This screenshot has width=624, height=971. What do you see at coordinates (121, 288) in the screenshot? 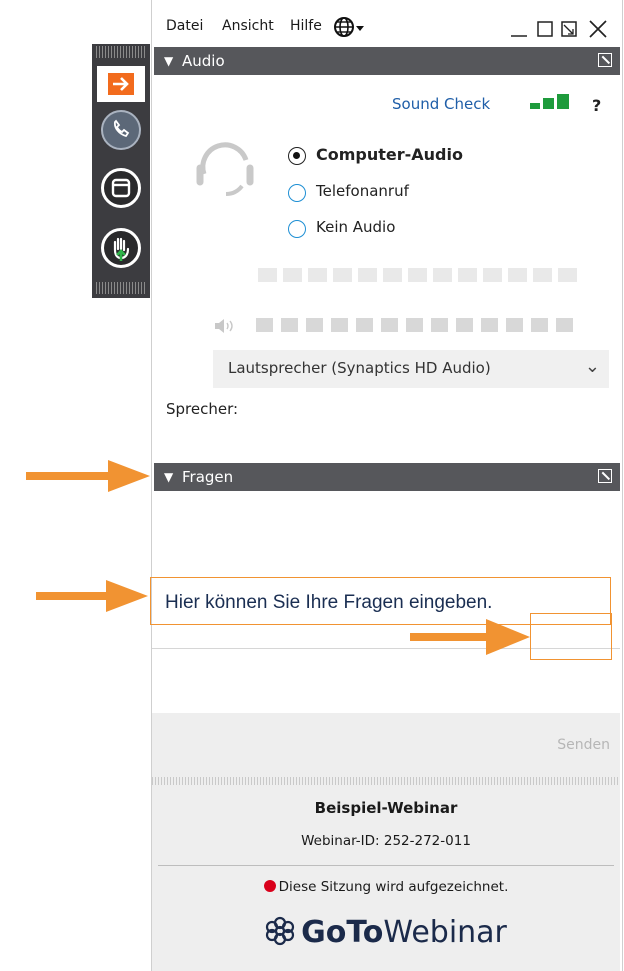
I see `grabtab-bottom-grip` at bounding box center [121, 288].